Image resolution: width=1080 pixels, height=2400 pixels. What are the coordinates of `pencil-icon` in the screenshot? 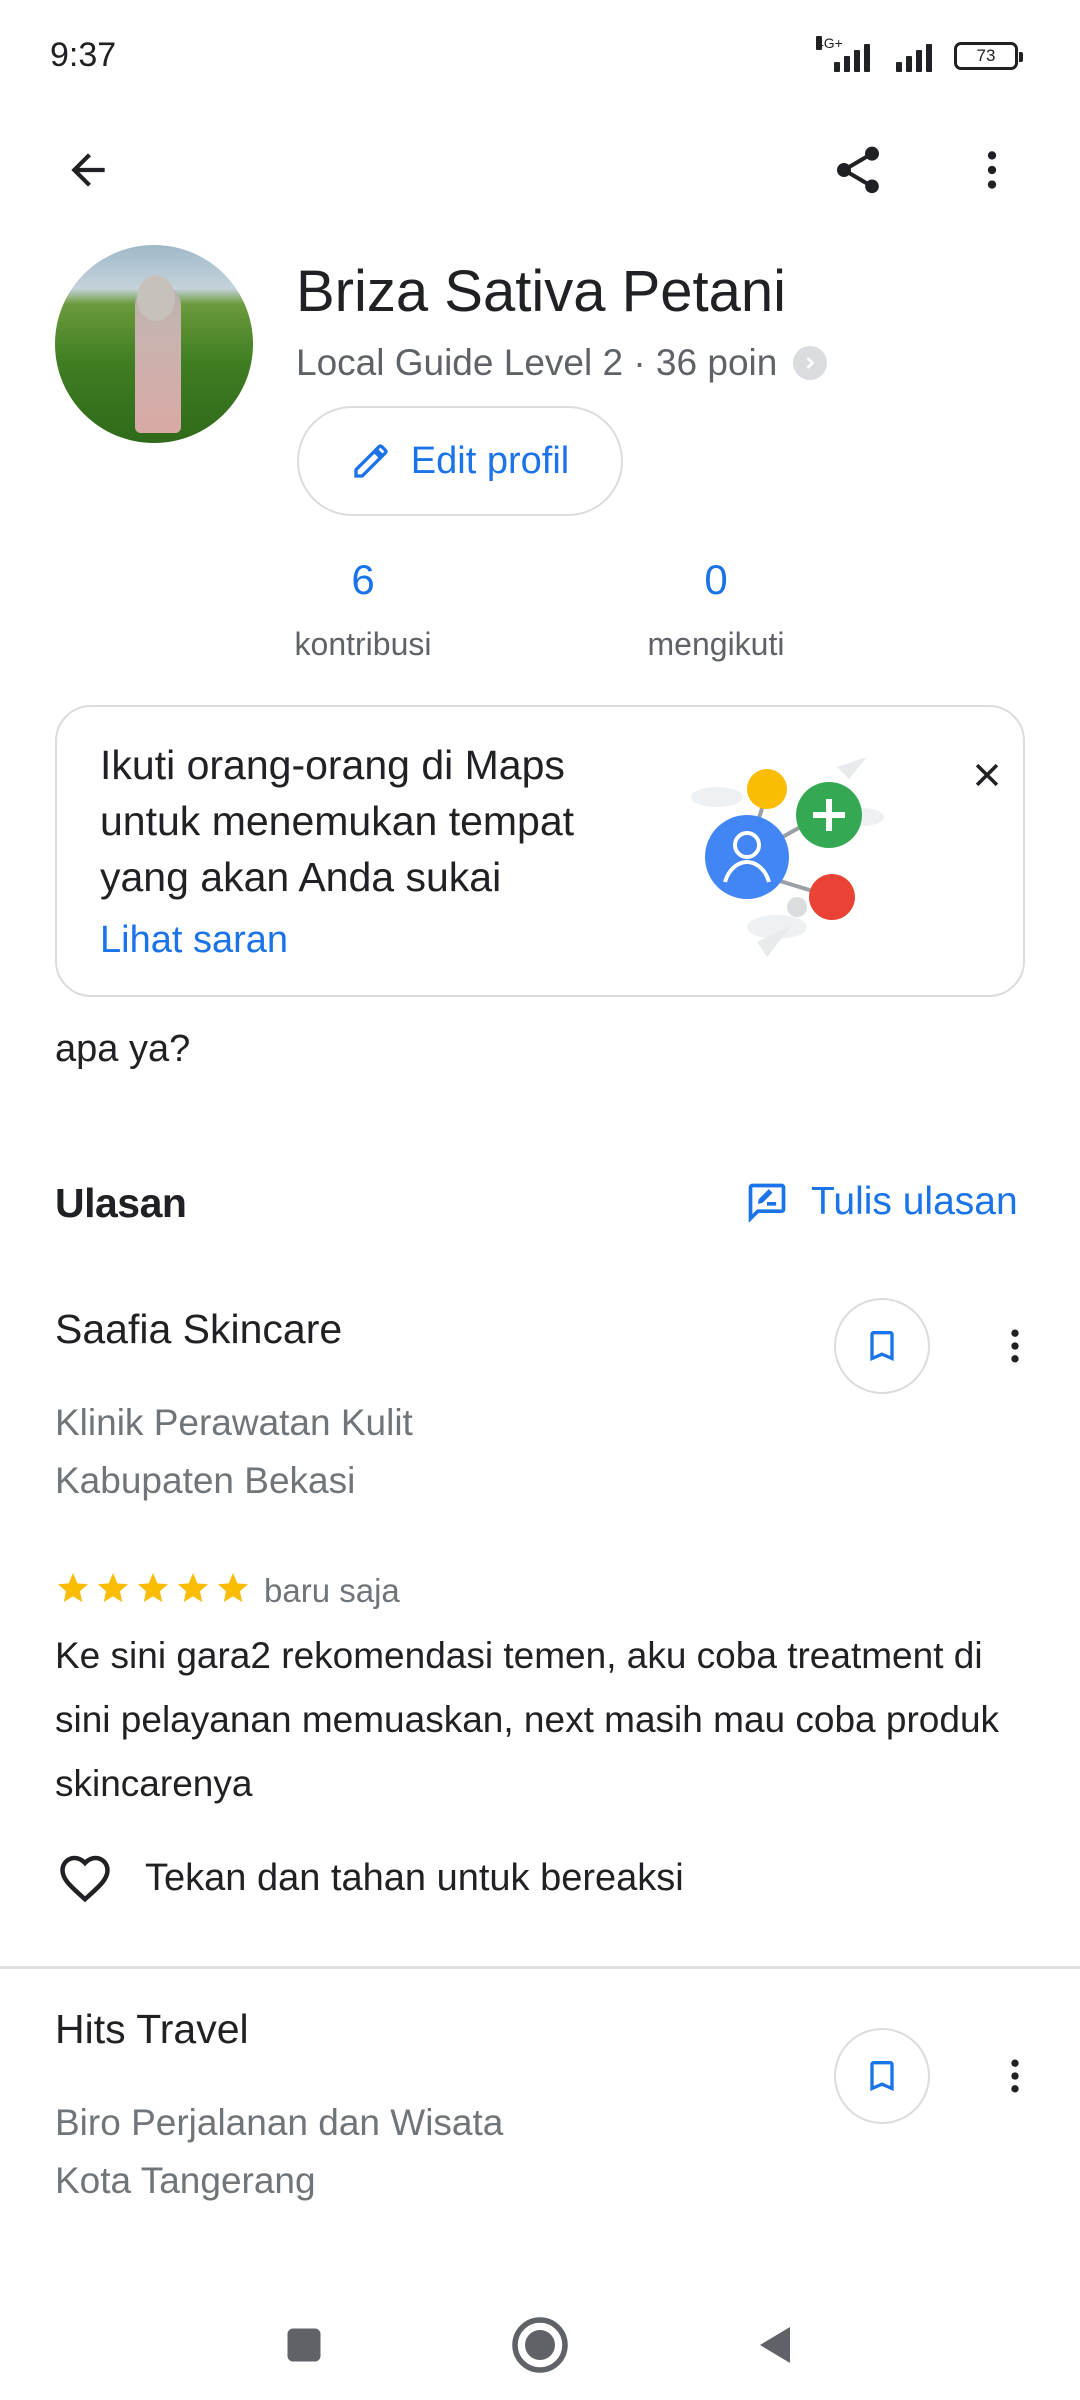 It's located at (371, 461).